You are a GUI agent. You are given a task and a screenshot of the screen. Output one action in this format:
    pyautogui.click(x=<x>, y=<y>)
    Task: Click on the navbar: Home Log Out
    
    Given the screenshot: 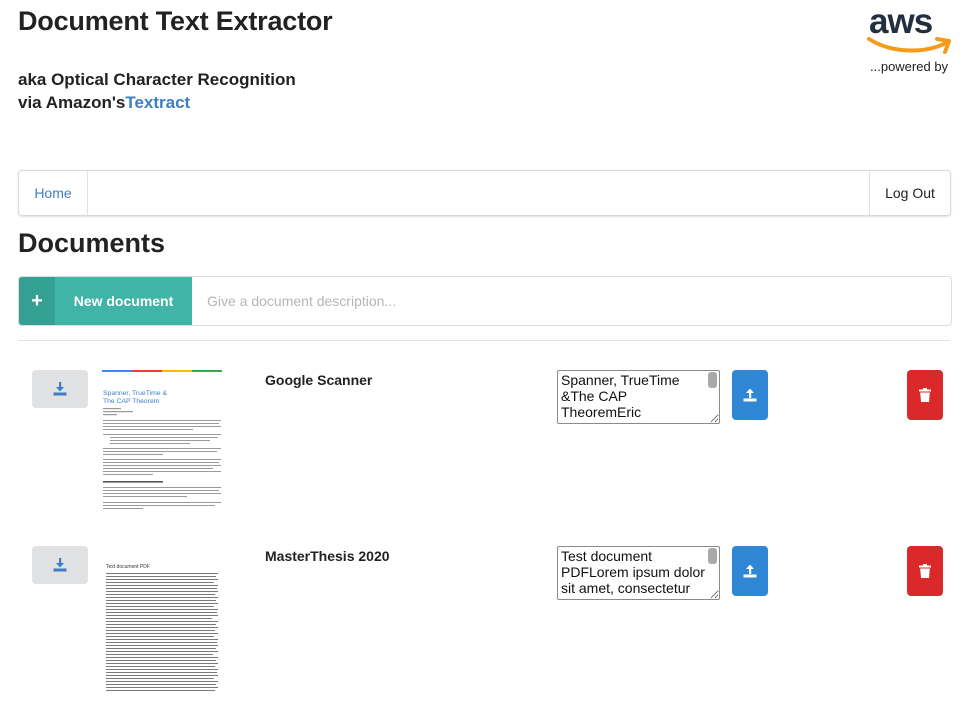 What is the action you would take?
    pyautogui.click(x=484, y=193)
    